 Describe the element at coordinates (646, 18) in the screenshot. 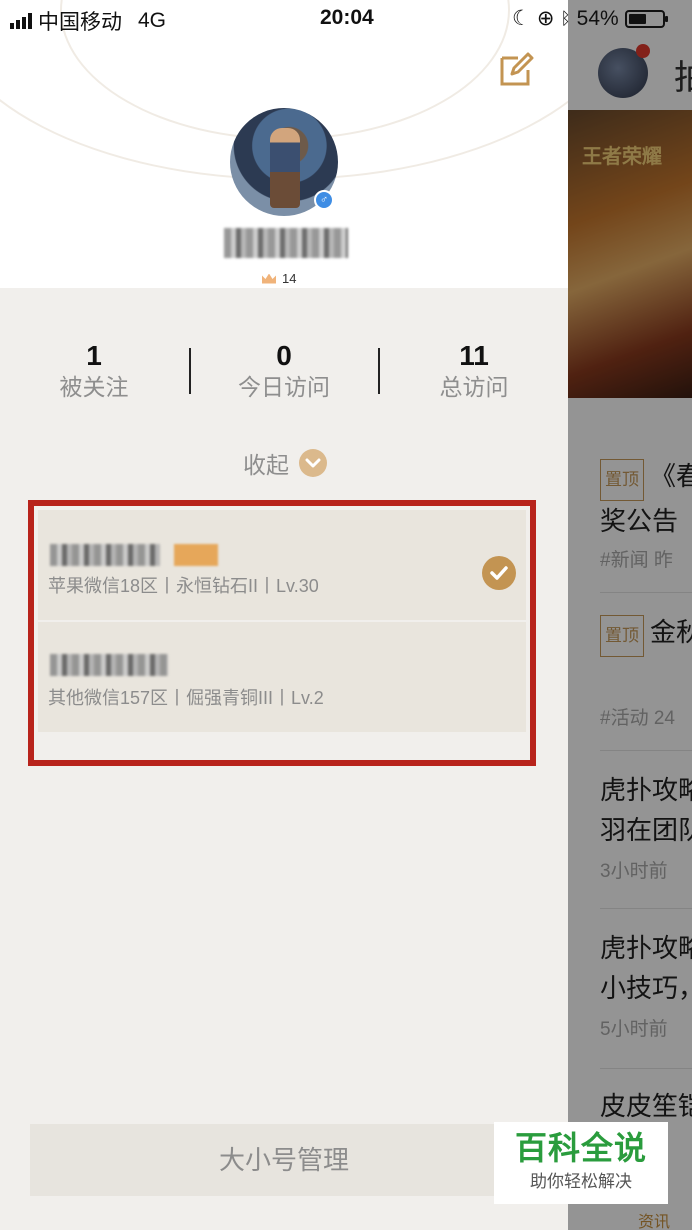

I see `battery-icon` at that location.